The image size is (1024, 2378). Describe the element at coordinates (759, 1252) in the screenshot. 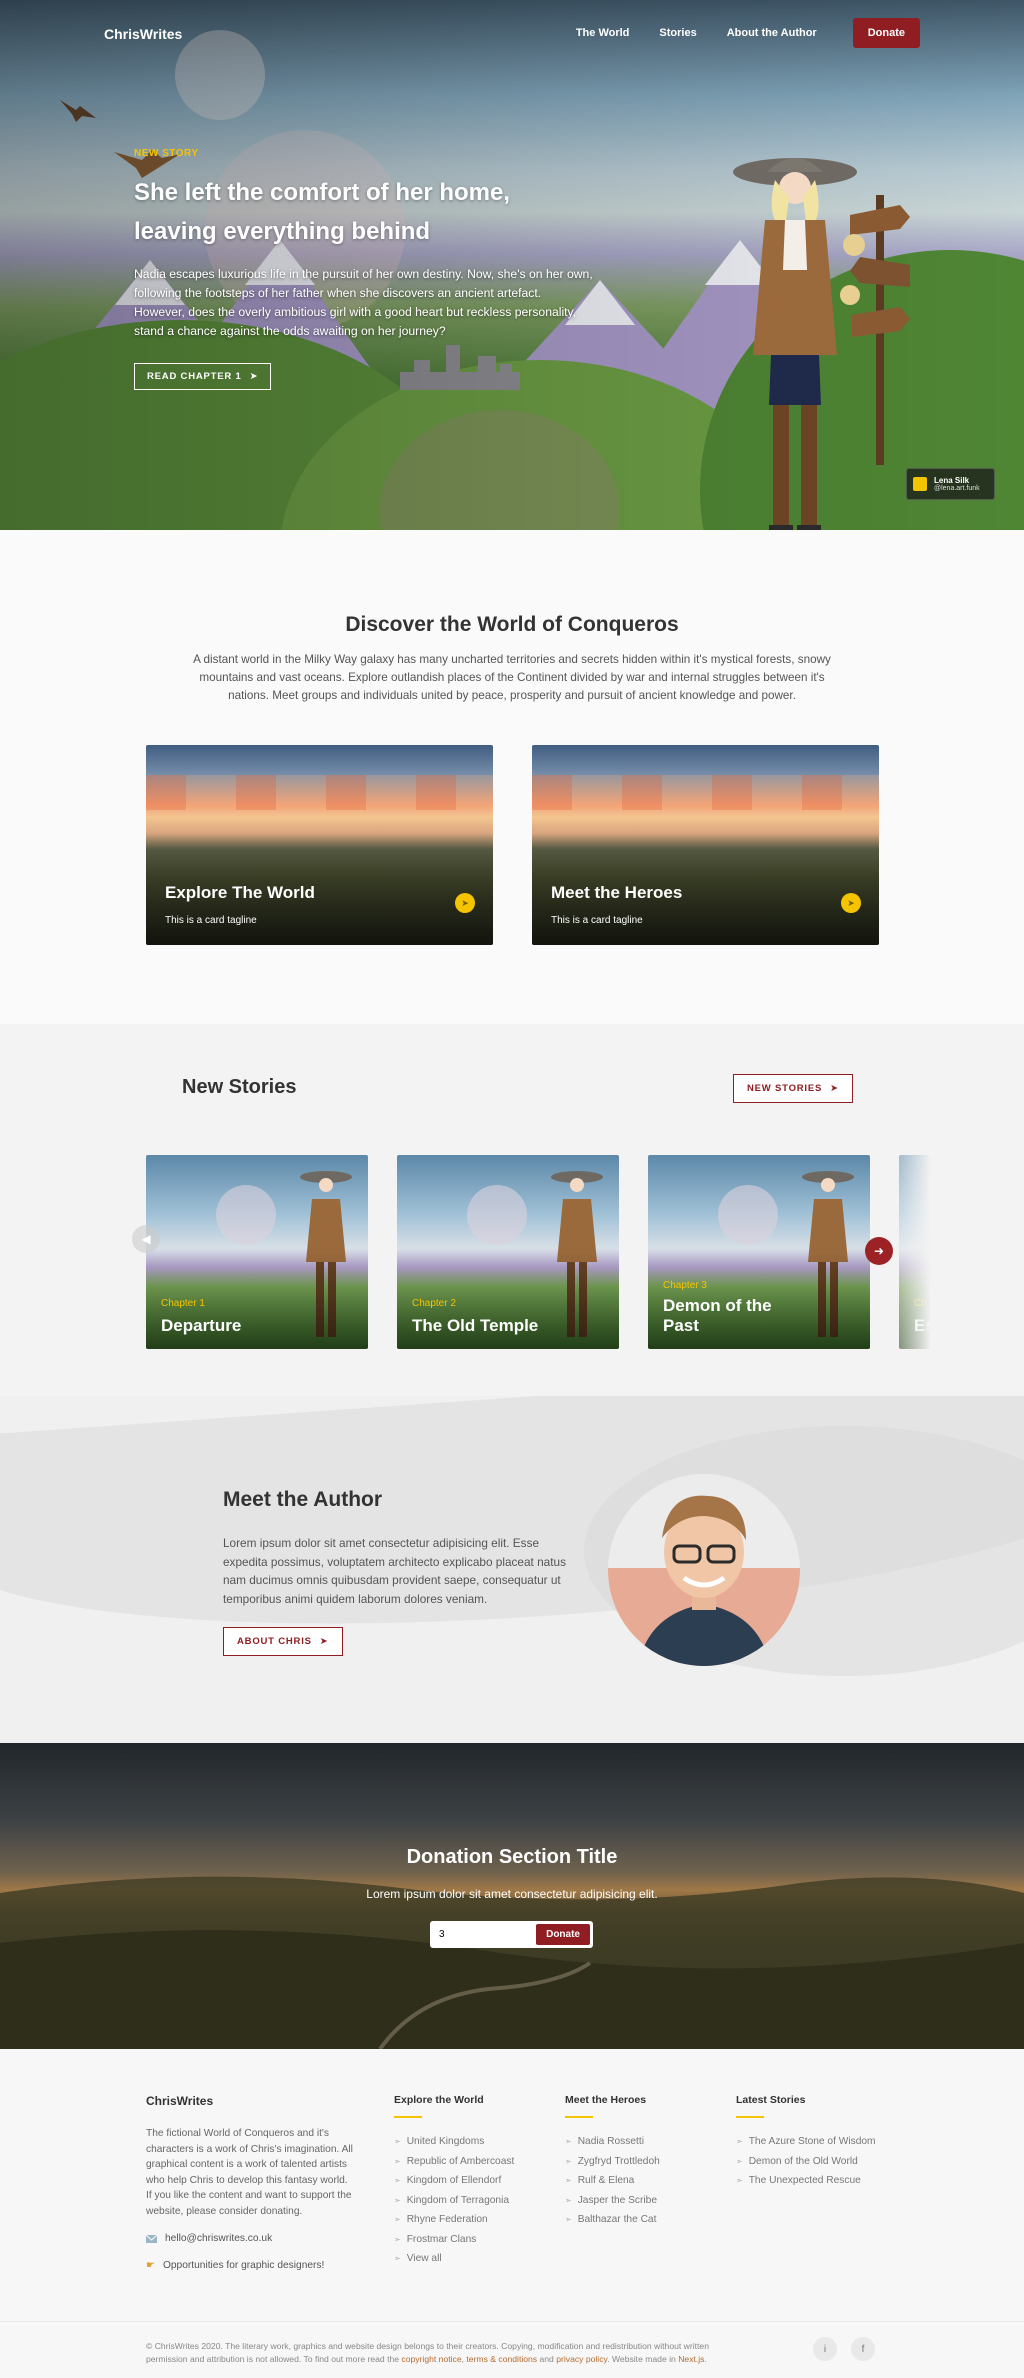

I see `story-card: Chapter 3 Demon of the Past` at that location.